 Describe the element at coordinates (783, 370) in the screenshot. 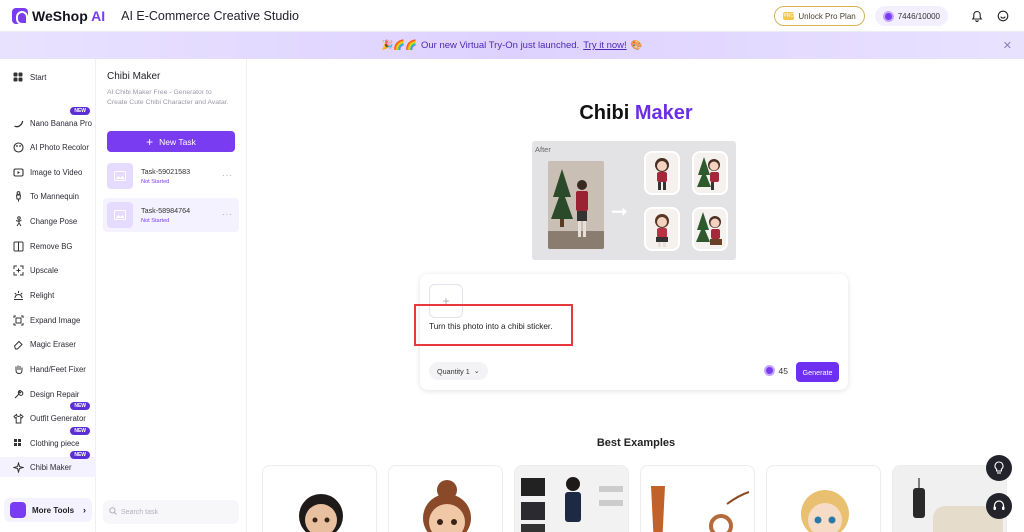

I see `cost-value: 45` at that location.